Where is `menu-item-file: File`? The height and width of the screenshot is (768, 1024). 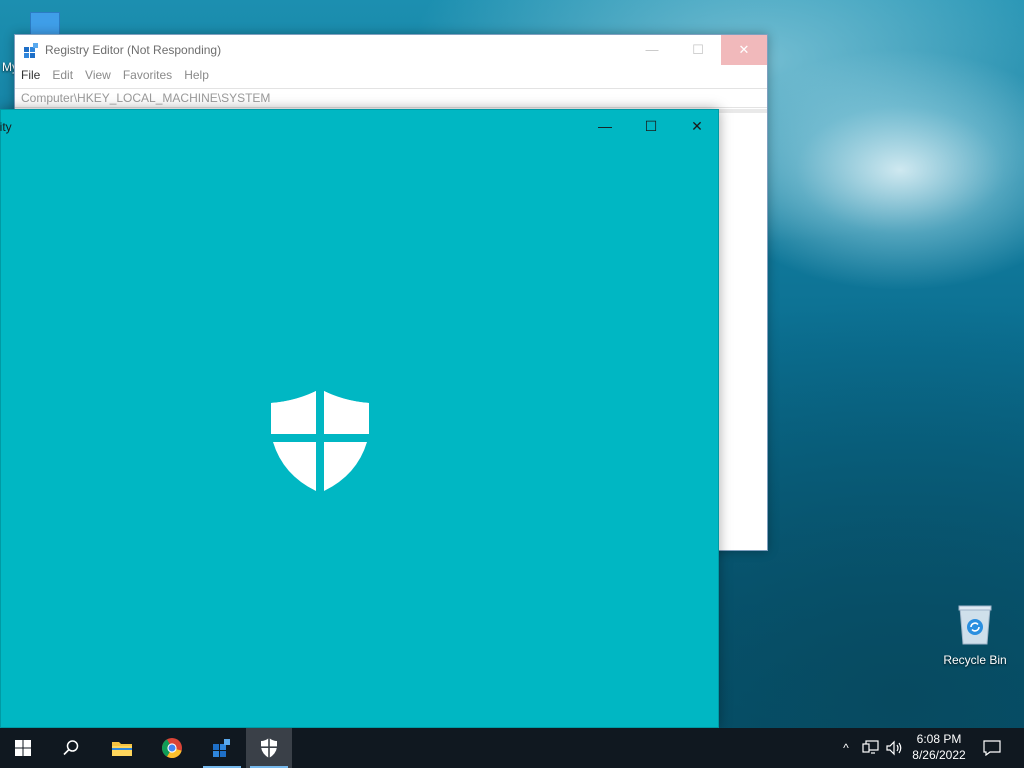
menu-item-file: File is located at coordinates (30, 78).